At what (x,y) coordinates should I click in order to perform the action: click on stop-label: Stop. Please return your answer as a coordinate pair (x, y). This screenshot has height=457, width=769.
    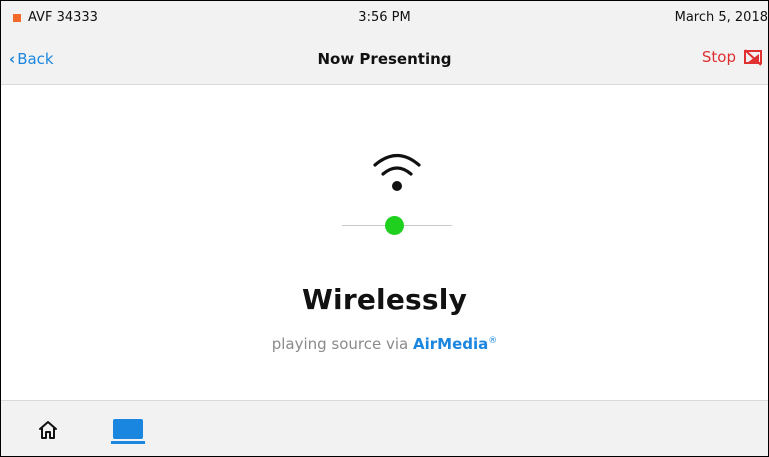
    Looking at the image, I should click on (718, 57).